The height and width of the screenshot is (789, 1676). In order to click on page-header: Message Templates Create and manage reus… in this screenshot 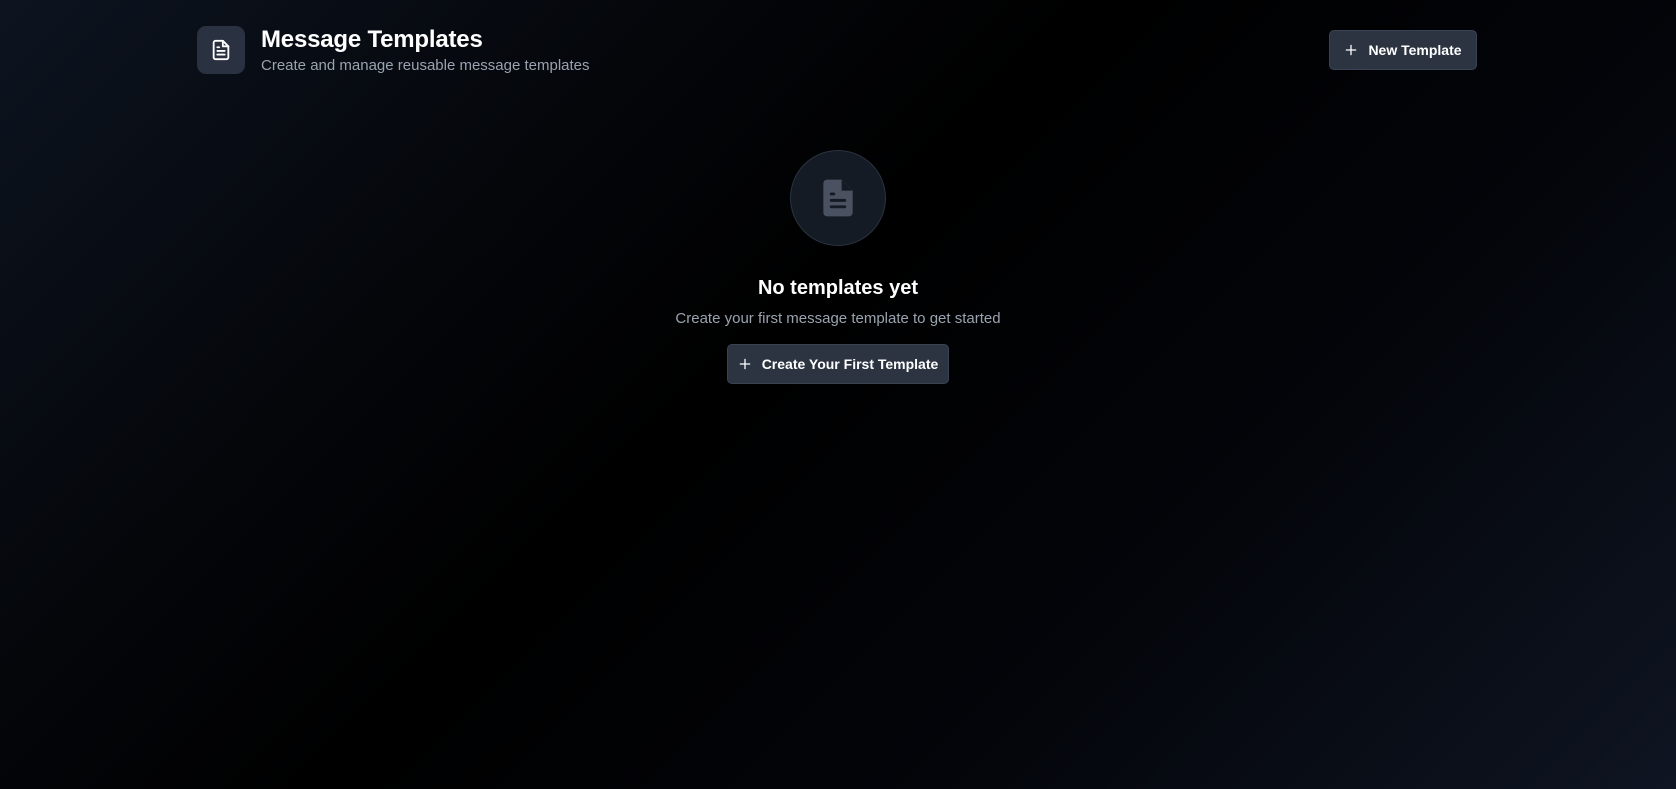, I will do `click(837, 50)`.